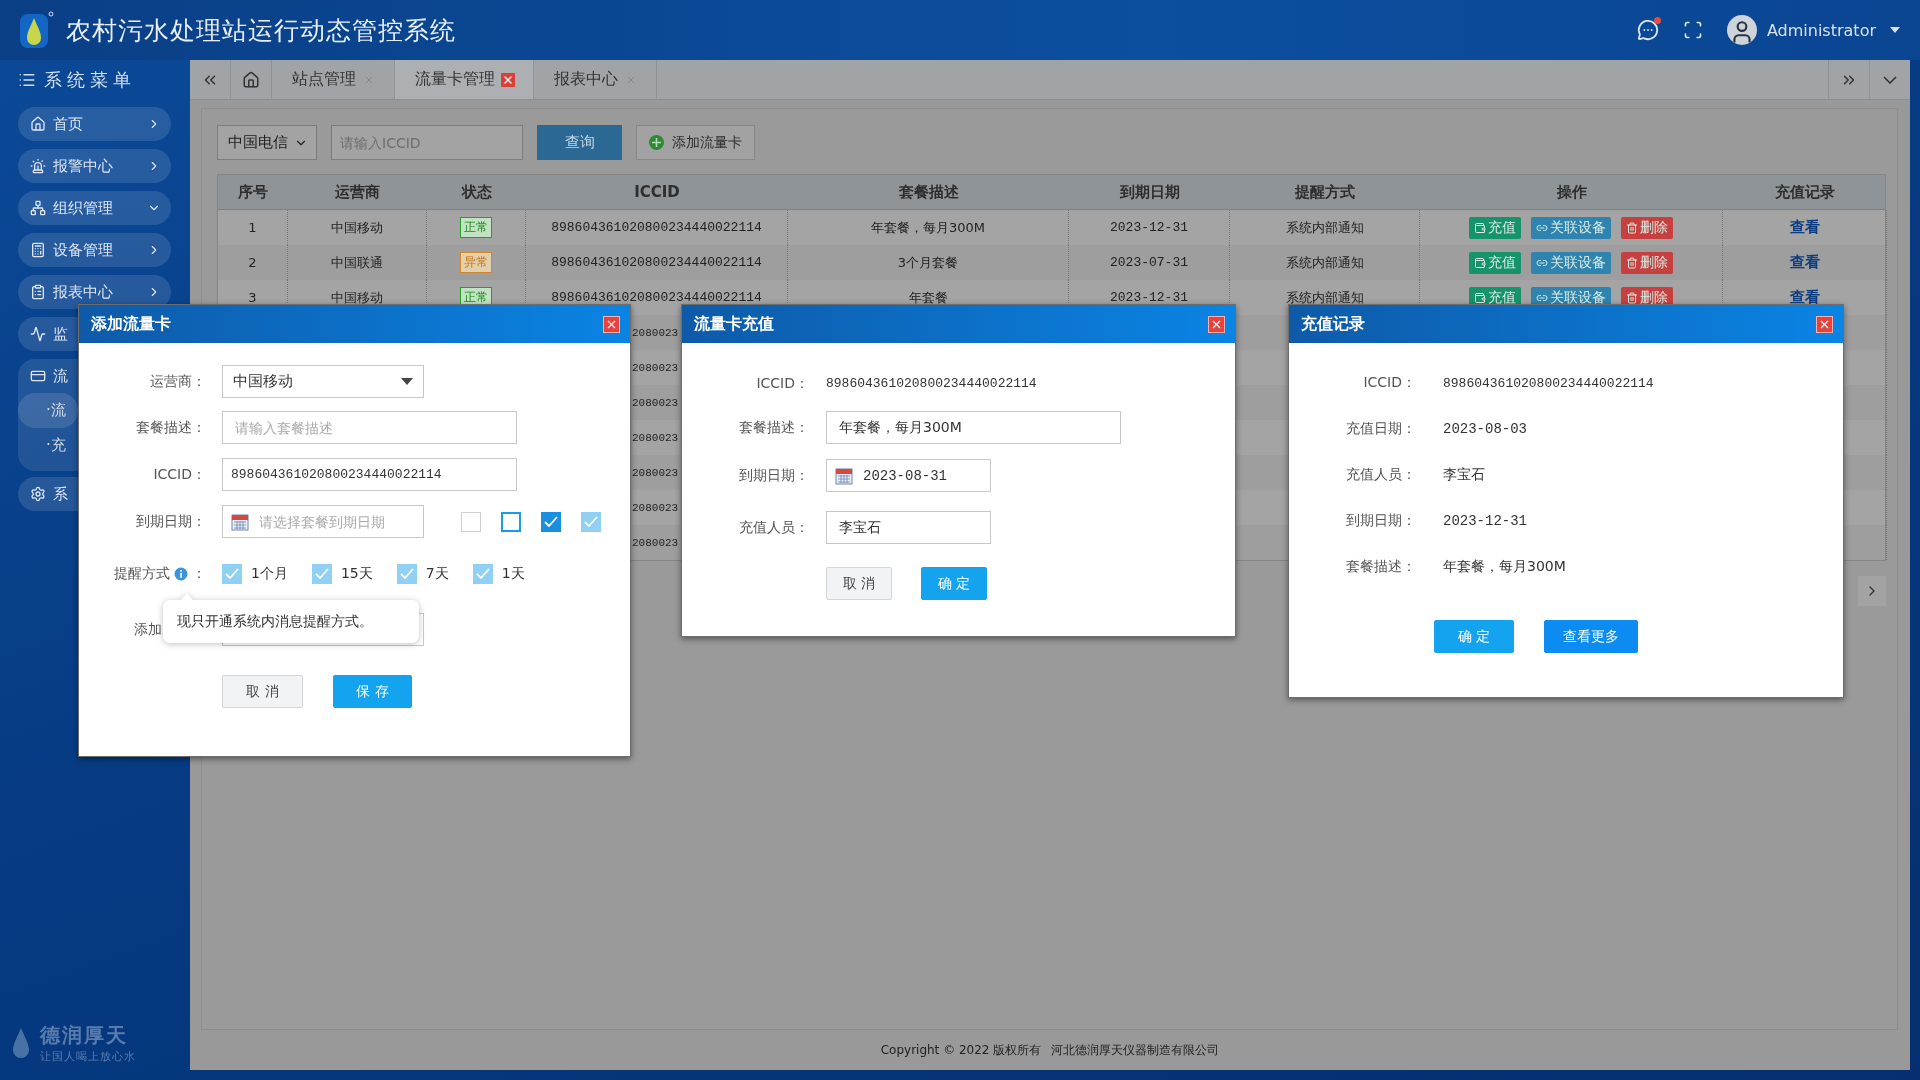 The height and width of the screenshot is (1080, 1920). I want to click on company-name: 河北德润厚天仪器制造有限公司, so click(1135, 1050).